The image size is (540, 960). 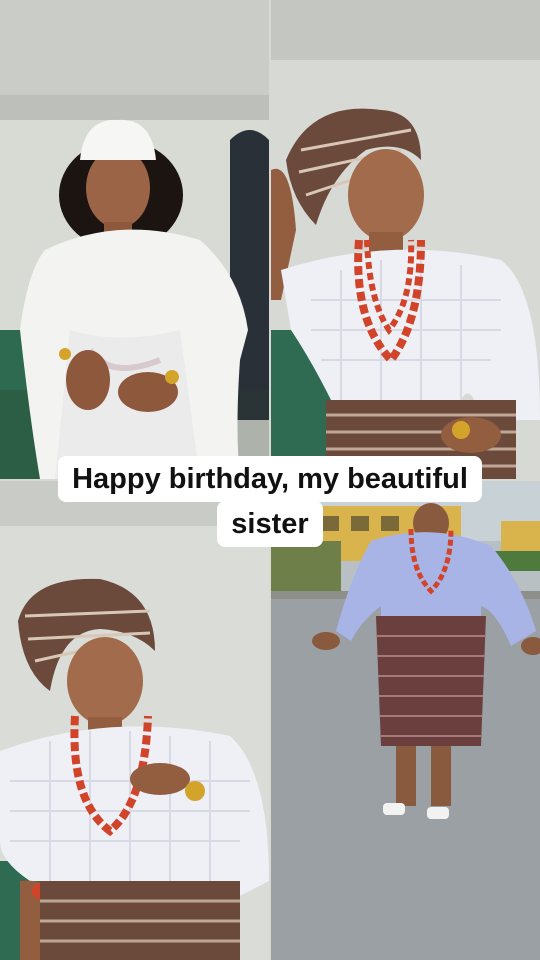 What do you see at coordinates (270, 479) in the screenshot?
I see `caption-line-1: Happy birthday, my beautiful` at bounding box center [270, 479].